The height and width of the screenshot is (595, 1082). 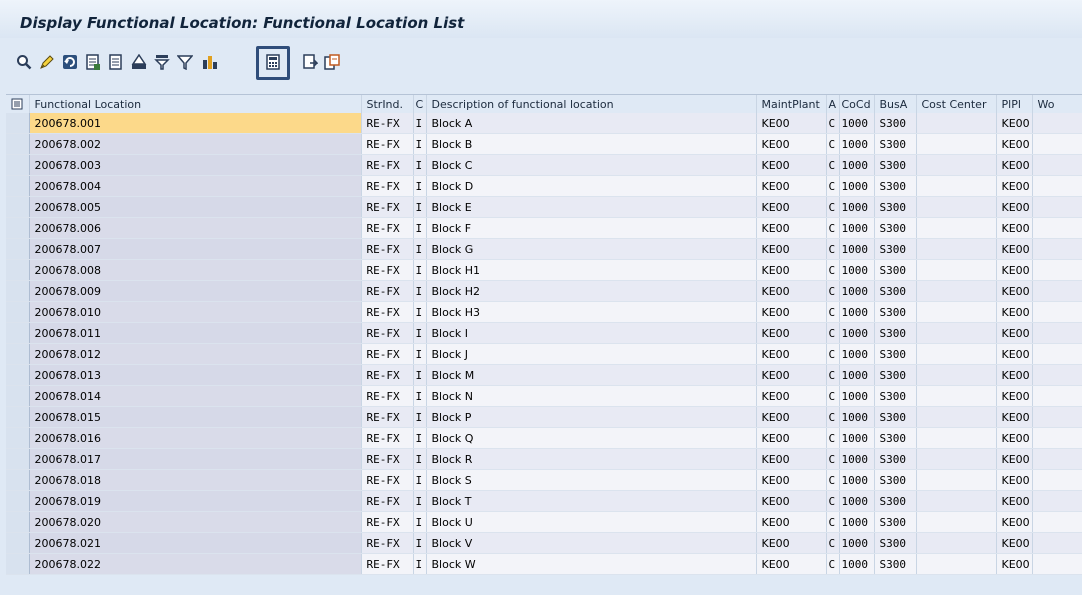 I want to click on table-row: 200678.013 RE-FX I Block M KE00 C 1000 S300 KE00, so click(x=544, y=375).